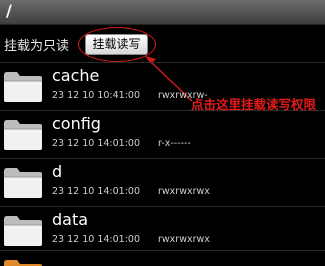 This screenshot has width=325, height=266. What do you see at coordinates (162, 258) in the screenshot?
I see `file-row-partial` at bounding box center [162, 258].